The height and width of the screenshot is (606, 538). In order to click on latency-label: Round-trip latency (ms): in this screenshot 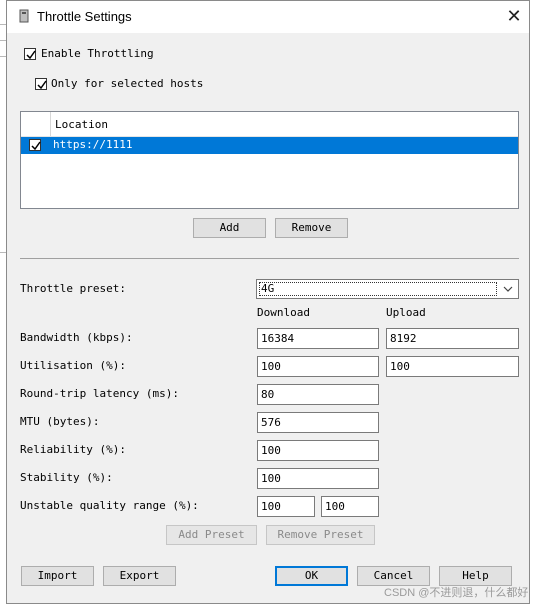, I will do `click(99, 393)`.